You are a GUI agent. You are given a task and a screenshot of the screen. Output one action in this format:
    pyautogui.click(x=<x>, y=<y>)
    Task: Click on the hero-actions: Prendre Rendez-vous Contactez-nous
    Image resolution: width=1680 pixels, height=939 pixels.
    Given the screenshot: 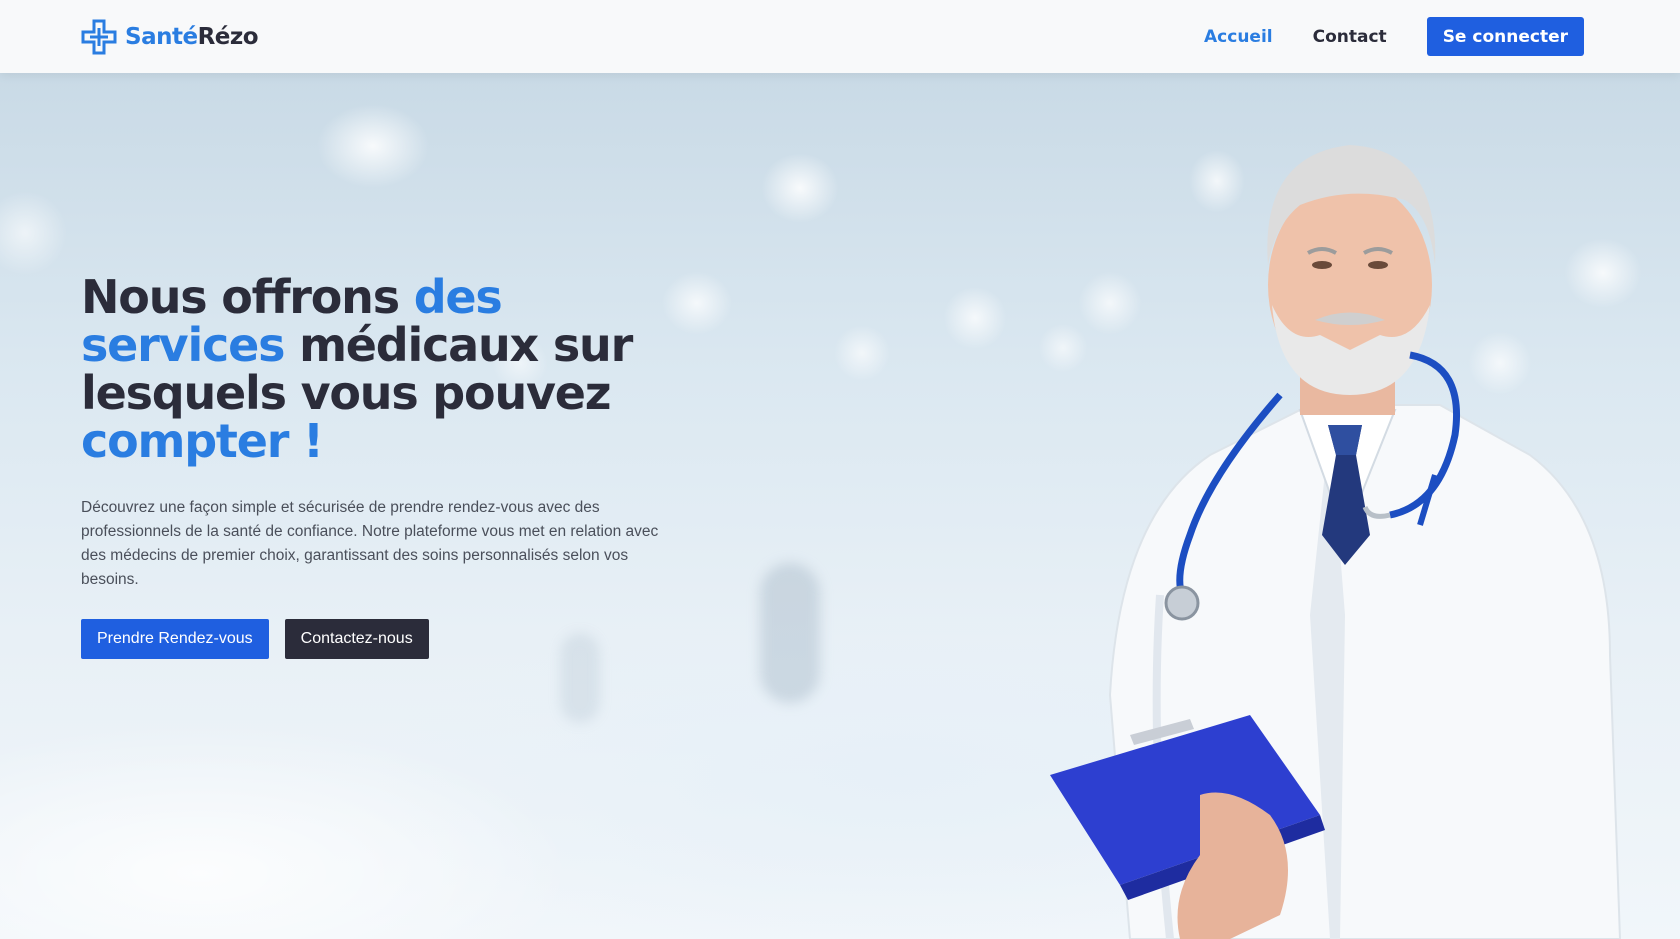 What is the action you would take?
    pyautogui.click(x=381, y=639)
    